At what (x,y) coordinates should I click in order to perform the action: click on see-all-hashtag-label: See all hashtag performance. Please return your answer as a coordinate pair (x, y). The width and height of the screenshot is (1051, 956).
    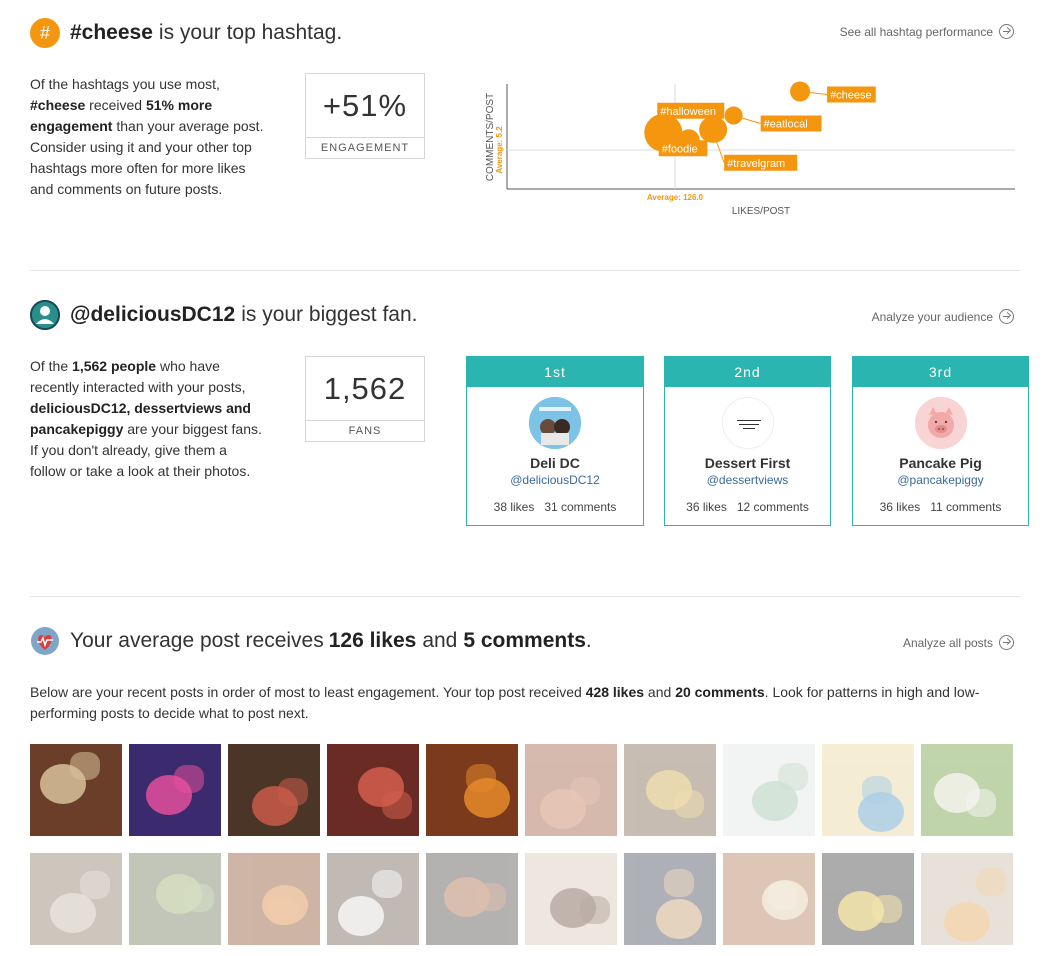
    Looking at the image, I should click on (916, 31).